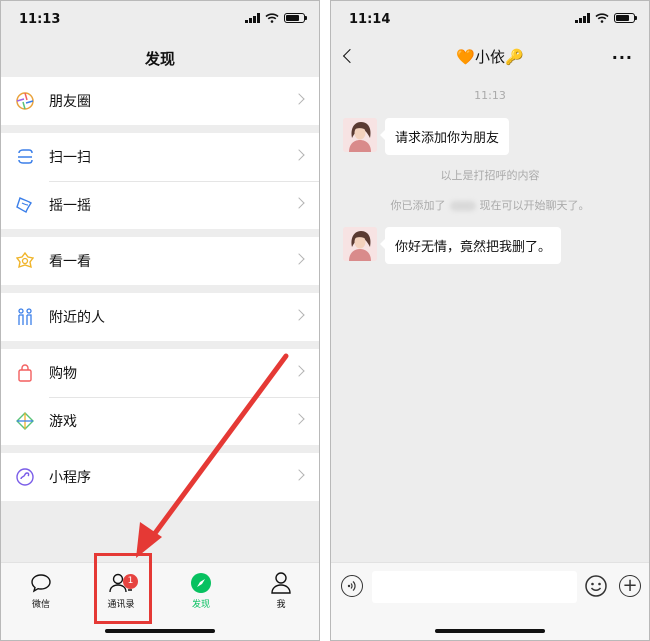 The width and height of the screenshot is (650, 641). Describe the element at coordinates (25, 421) in the screenshot. I see `games-icon` at that location.